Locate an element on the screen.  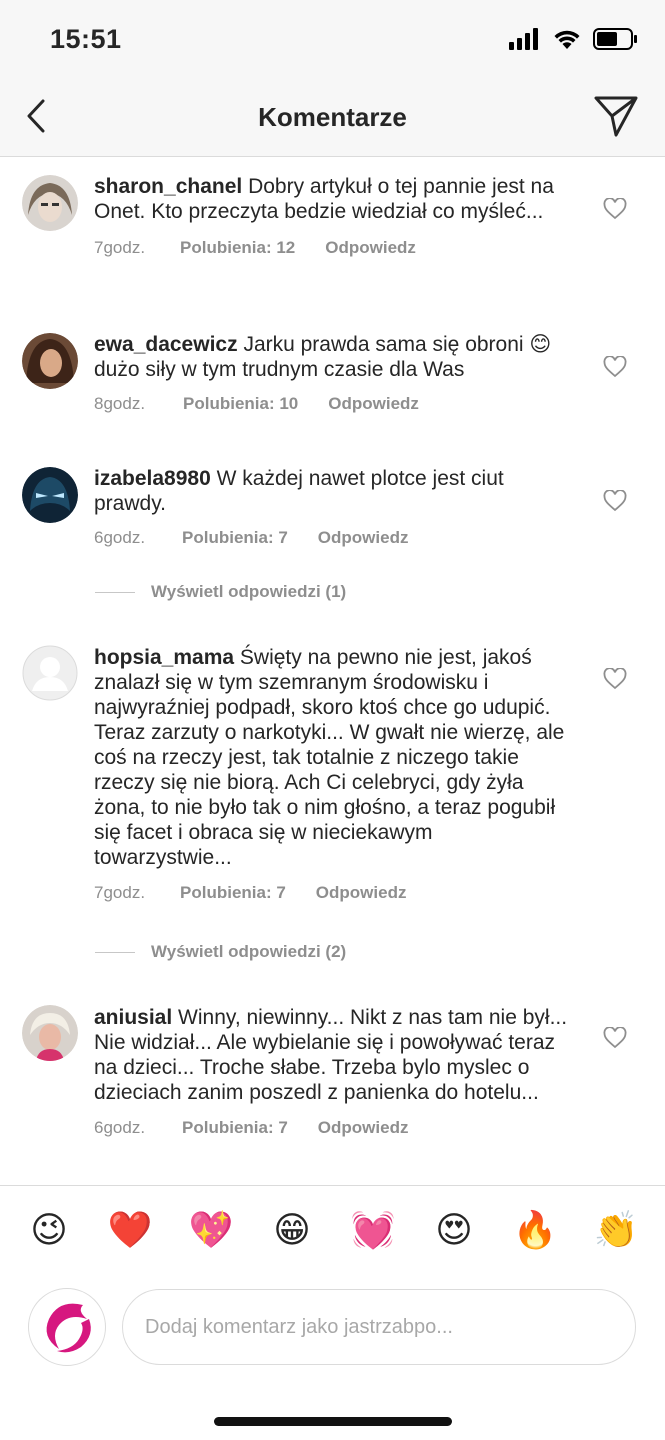
emoji-beating-heart-button: 💓 is located at coordinates (373, 1230).